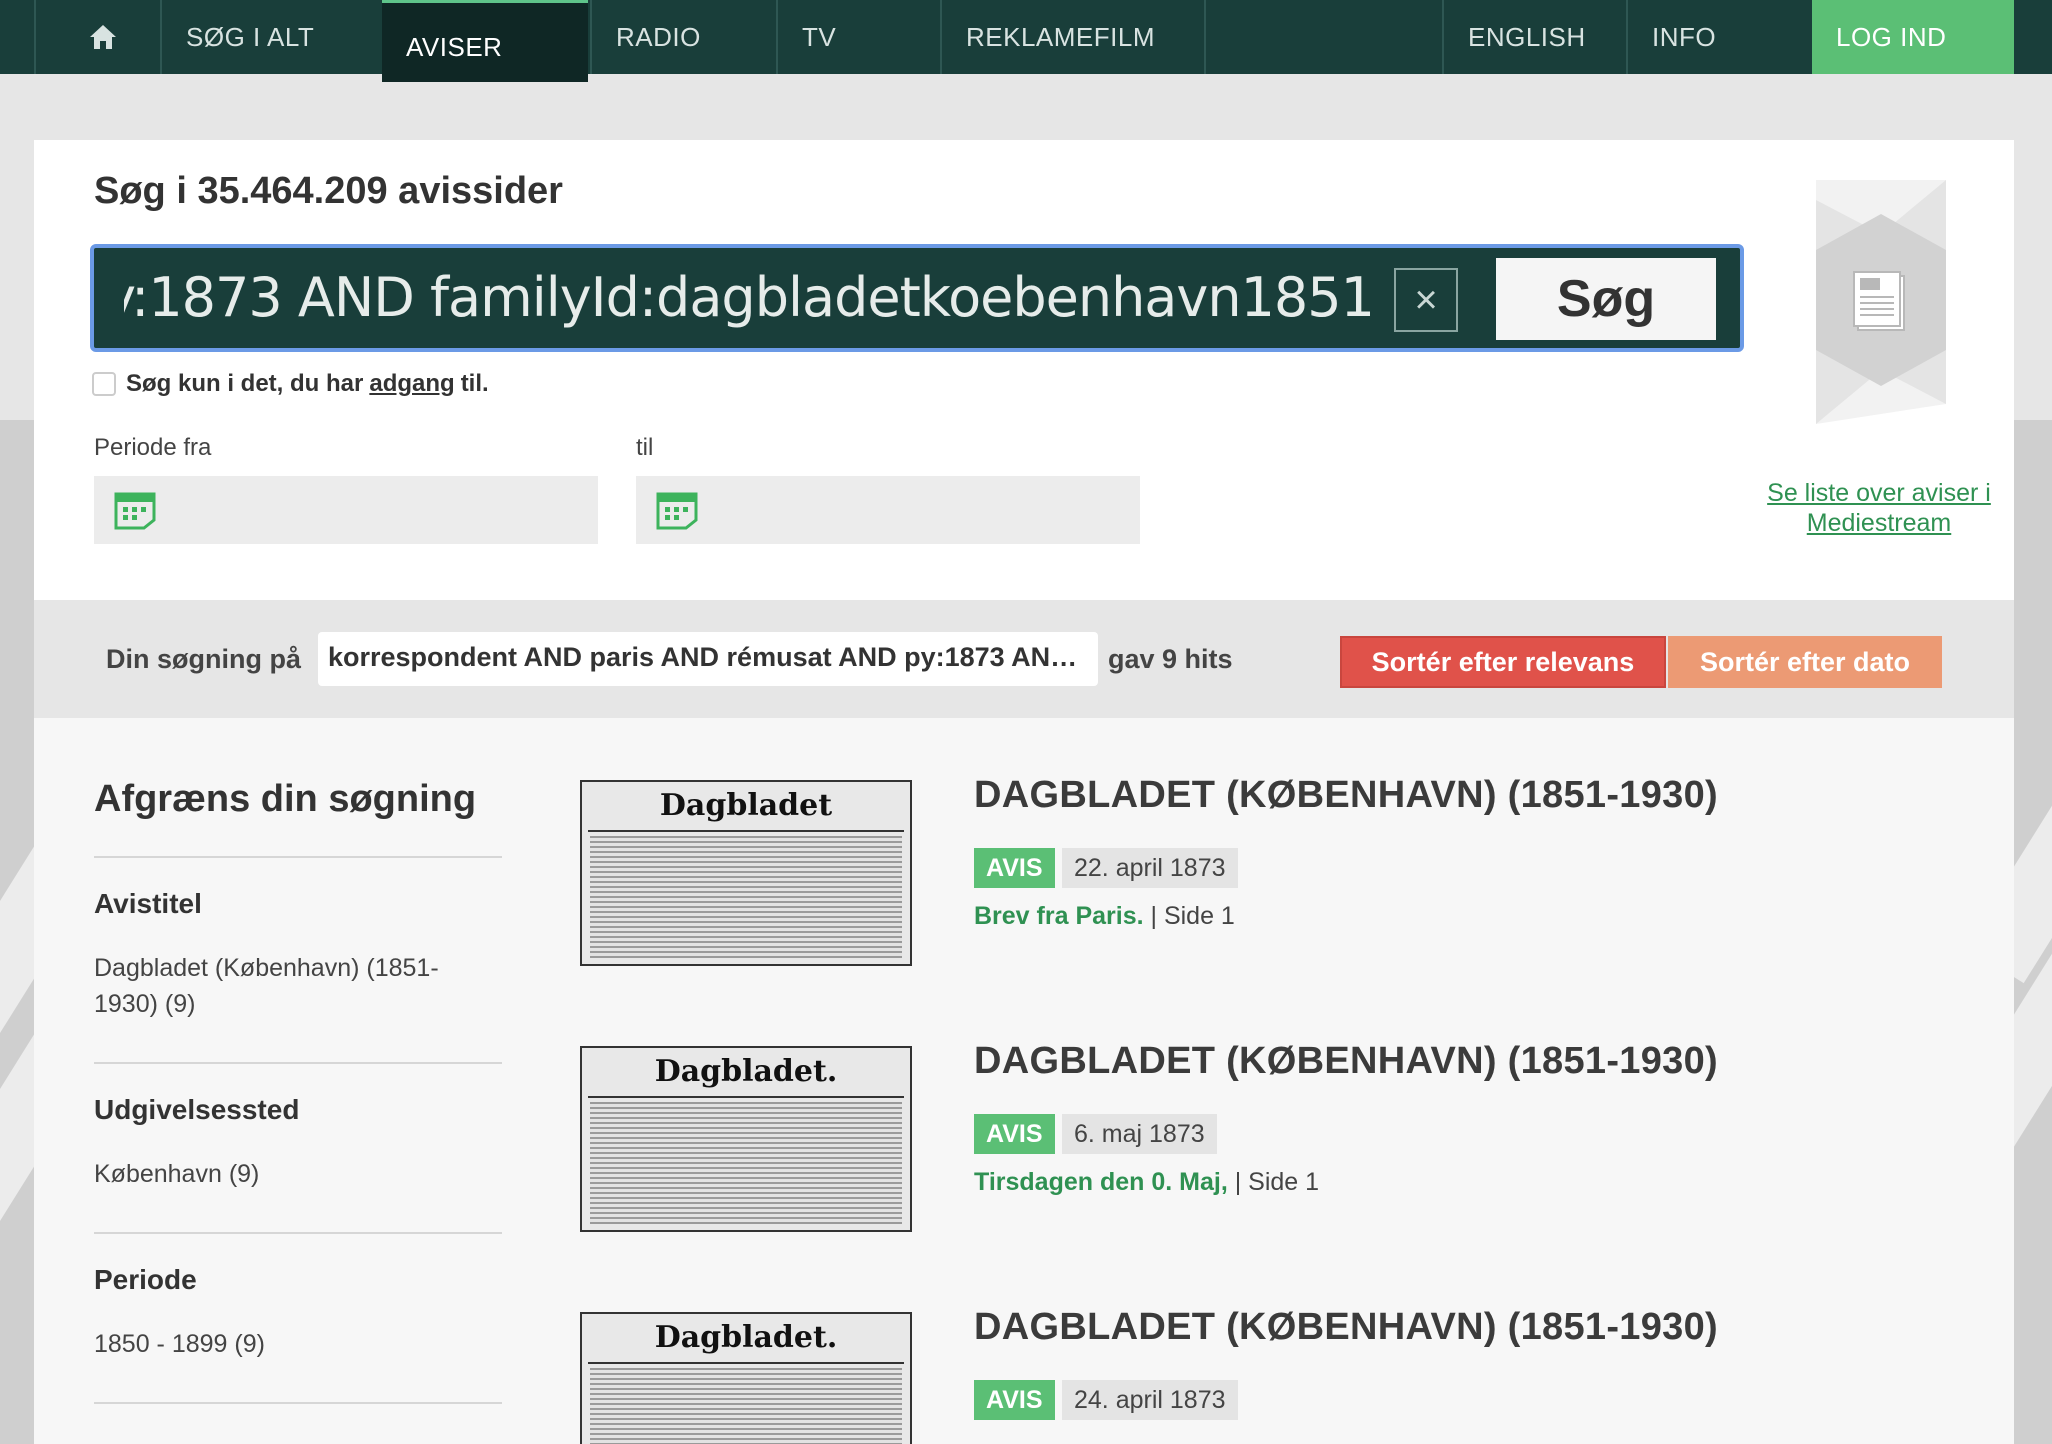  I want to click on facet-heading-udgivelsessted: Udgivelsessted, so click(197, 1109).